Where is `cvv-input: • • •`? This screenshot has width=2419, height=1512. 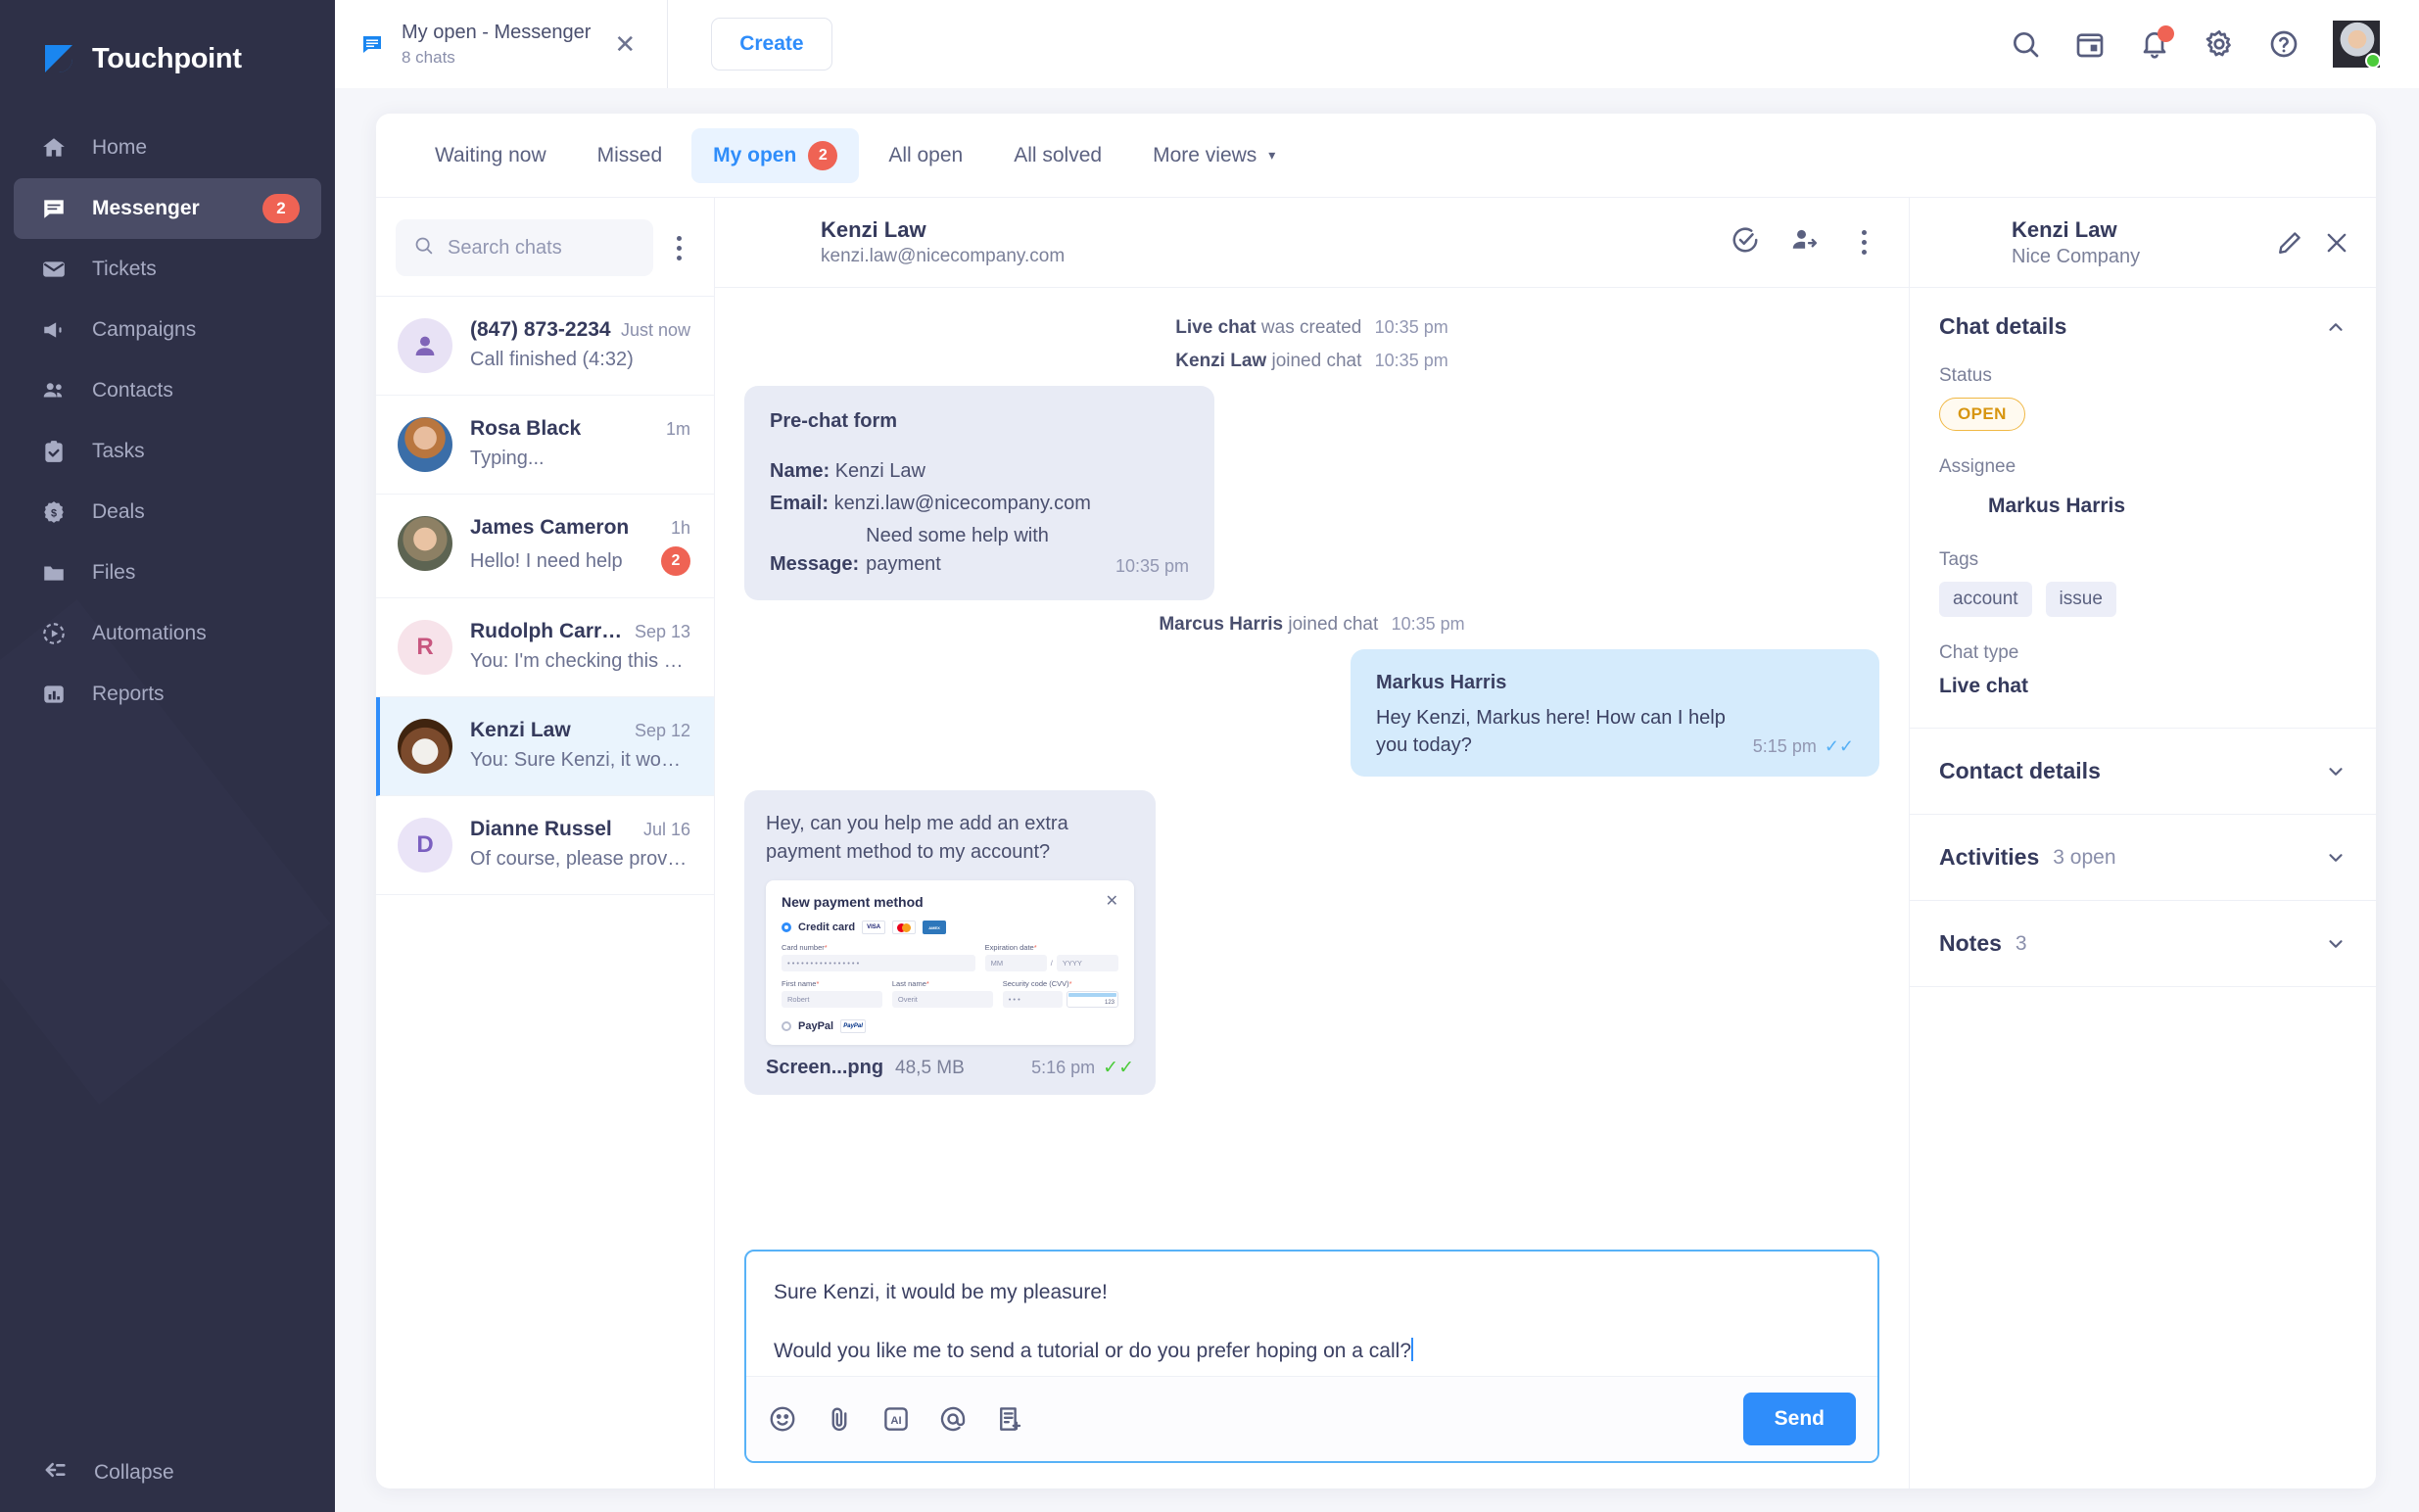 cvv-input: • • • is located at coordinates (1032, 1000).